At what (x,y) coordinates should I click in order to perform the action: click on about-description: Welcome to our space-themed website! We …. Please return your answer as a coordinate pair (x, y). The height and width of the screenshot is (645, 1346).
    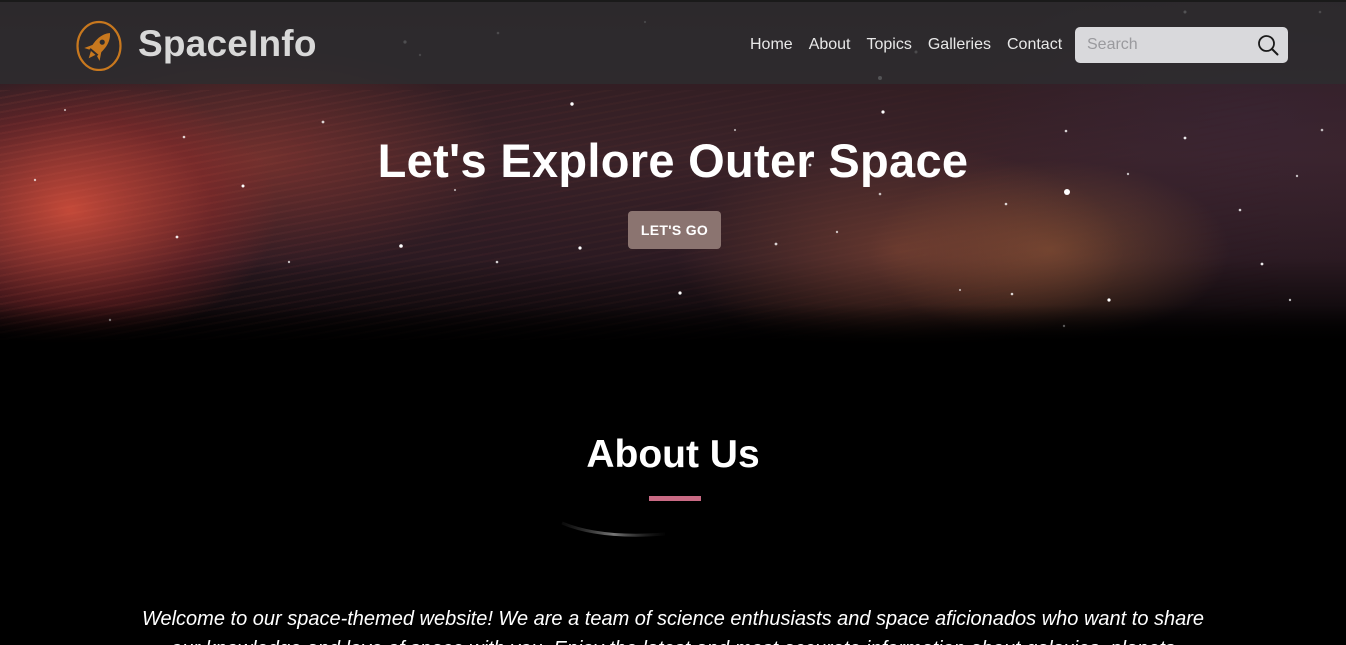
    Looking at the image, I should click on (673, 626).